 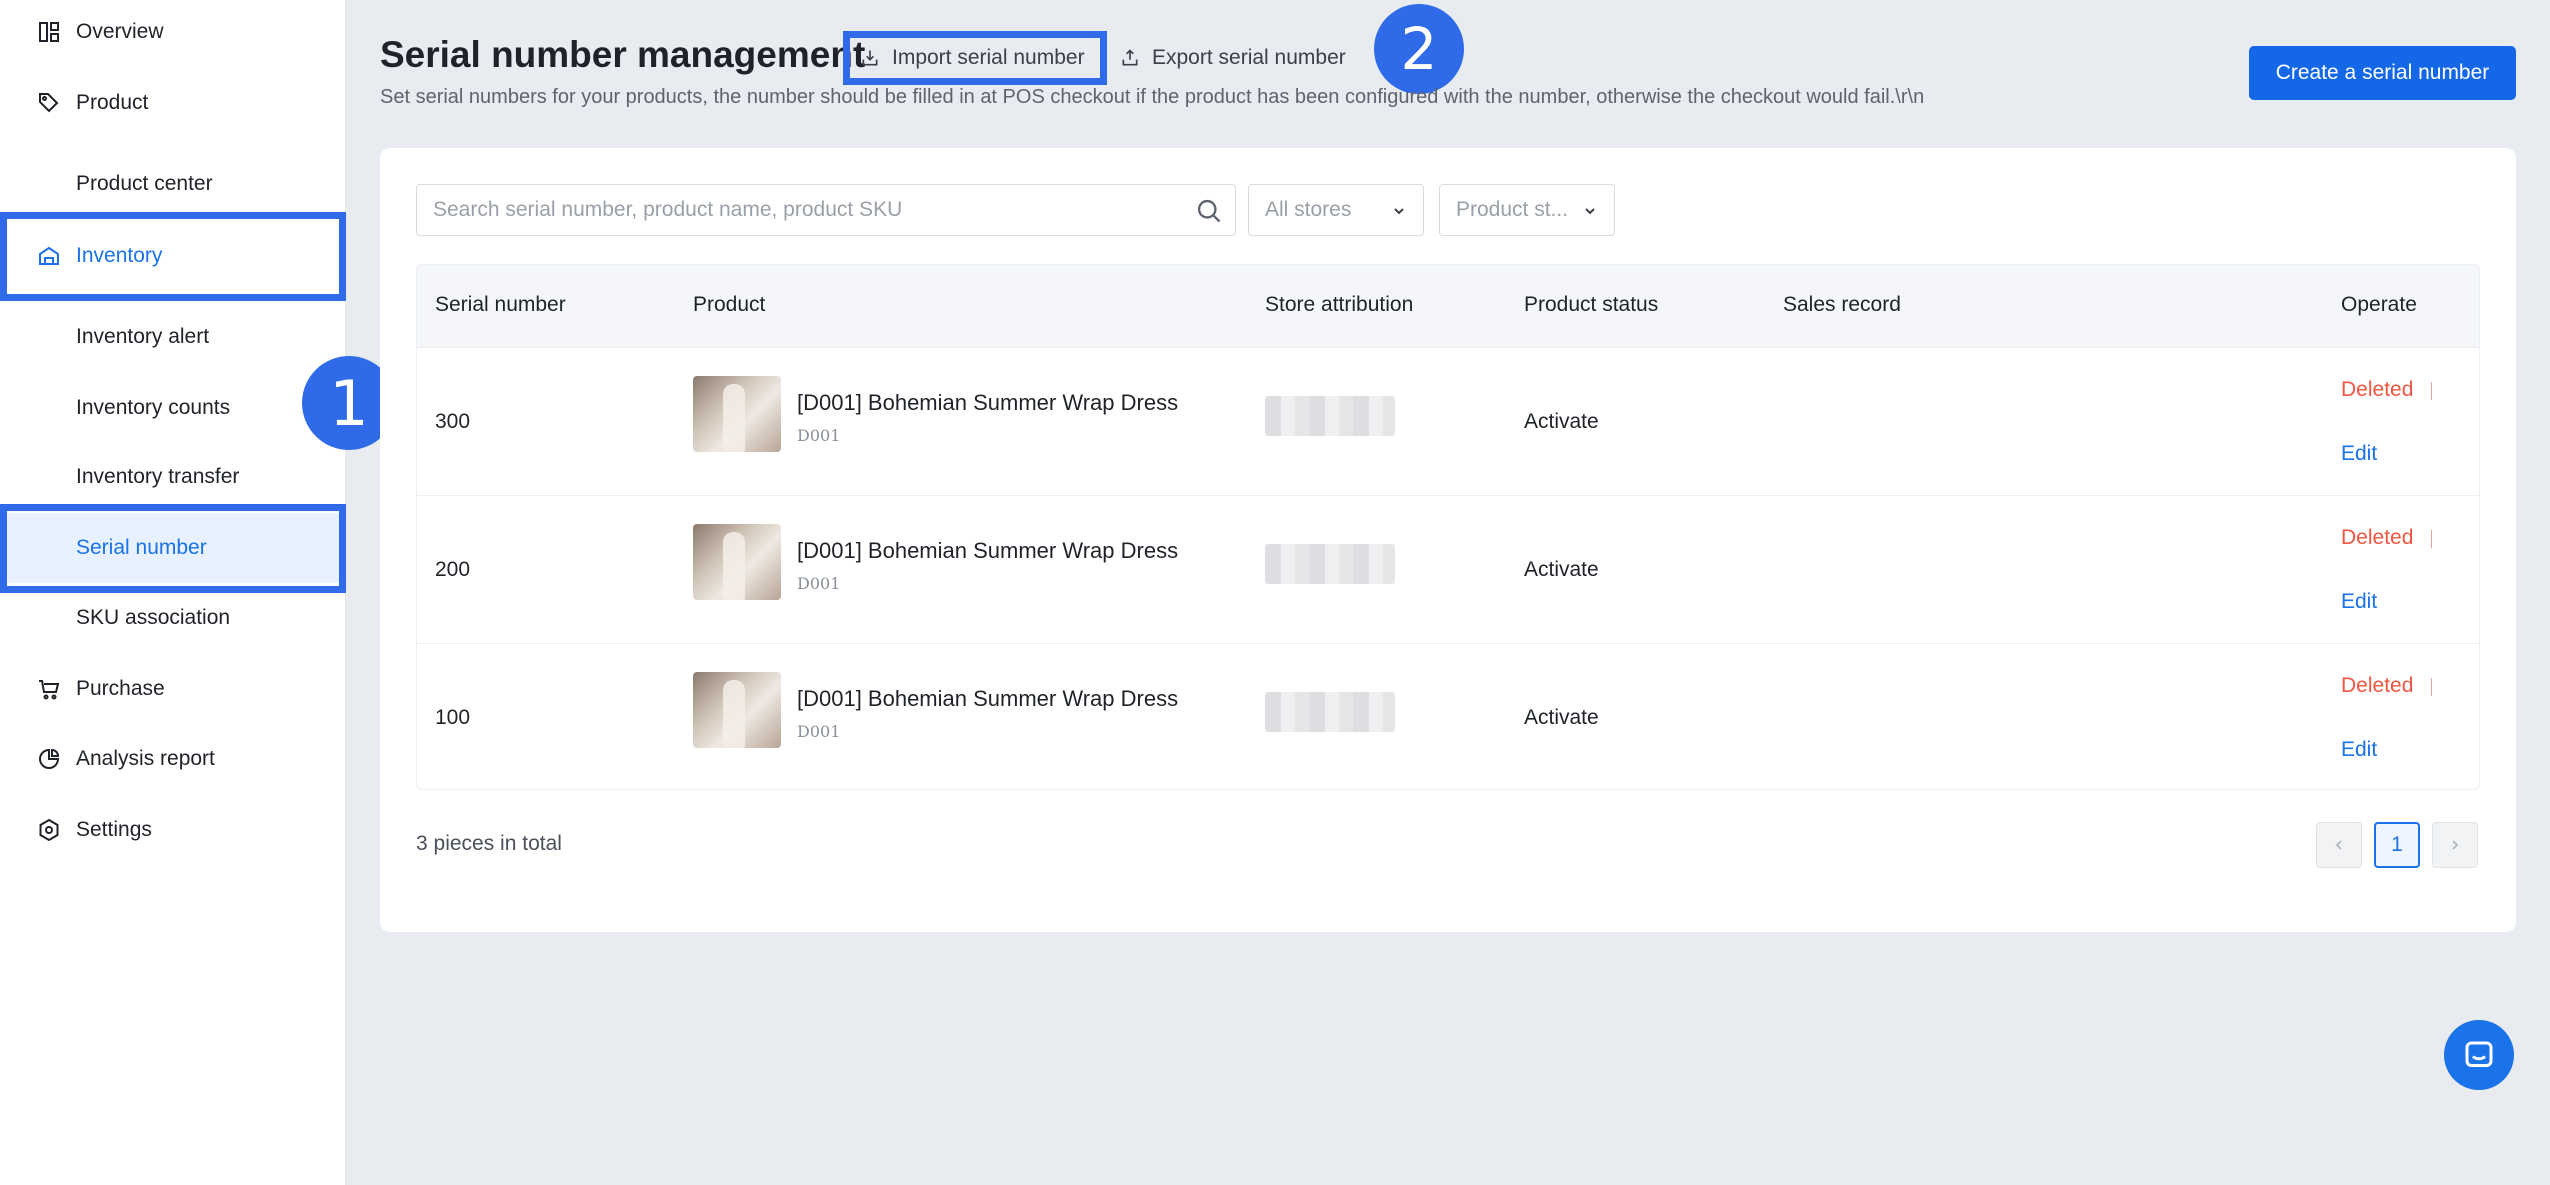 What do you see at coordinates (49, 759) in the screenshot?
I see `pie-chart-icon` at bounding box center [49, 759].